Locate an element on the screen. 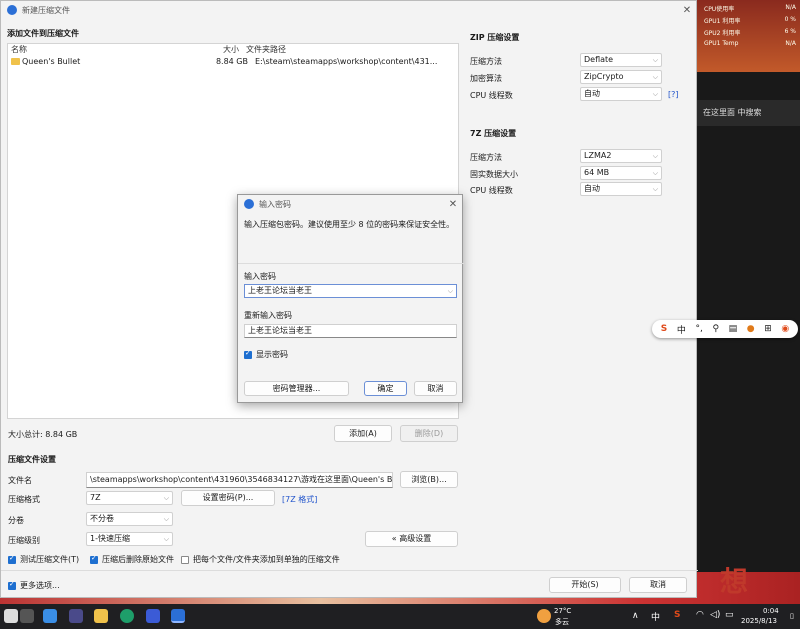 The height and width of the screenshot is (629, 800). 7z-solid-select: 64 MB ⌵ is located at coordinates (621, 173).